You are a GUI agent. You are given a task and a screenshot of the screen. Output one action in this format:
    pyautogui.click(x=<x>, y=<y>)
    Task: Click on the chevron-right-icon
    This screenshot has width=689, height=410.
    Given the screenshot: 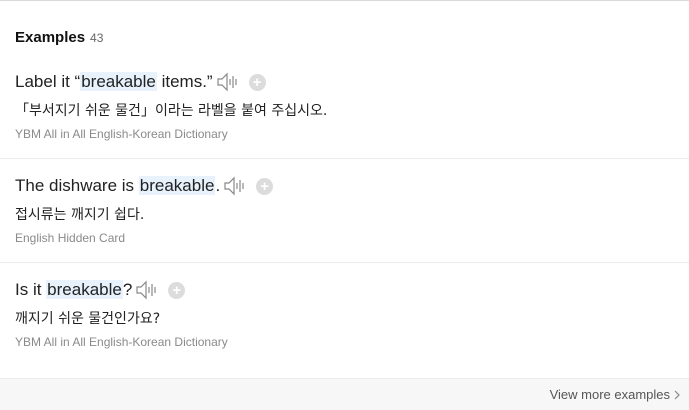 What is the action you would take?
    pyautogui.click(x=677, y=394)
    